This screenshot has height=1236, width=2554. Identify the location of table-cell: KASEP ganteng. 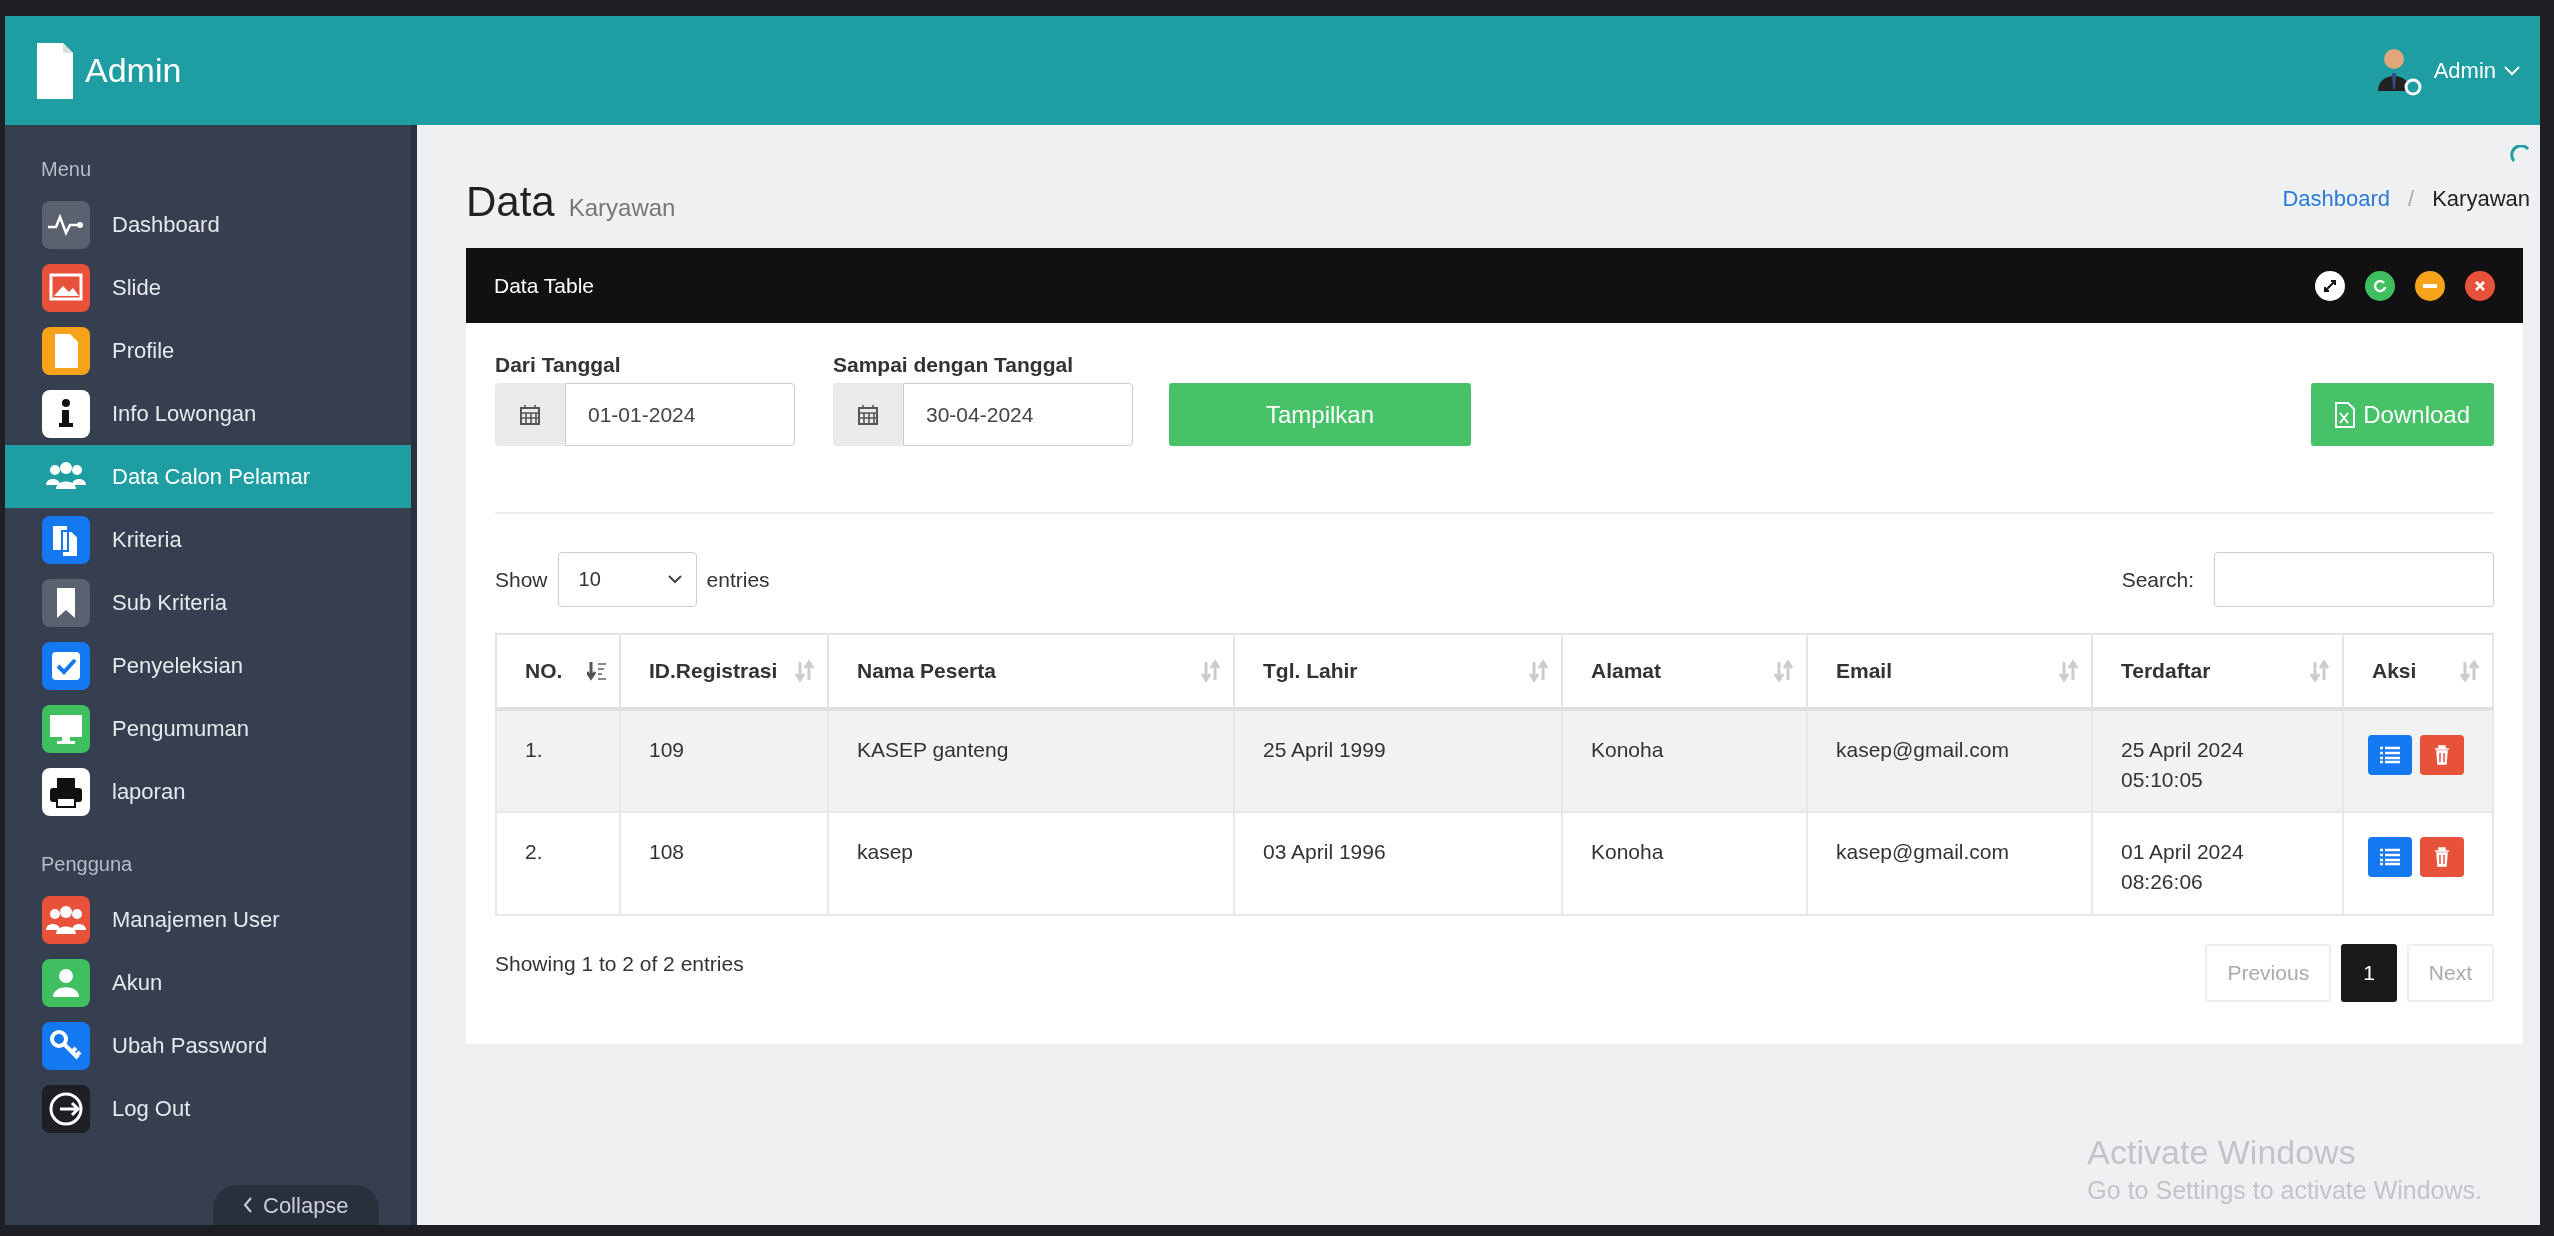
(1031, 760).